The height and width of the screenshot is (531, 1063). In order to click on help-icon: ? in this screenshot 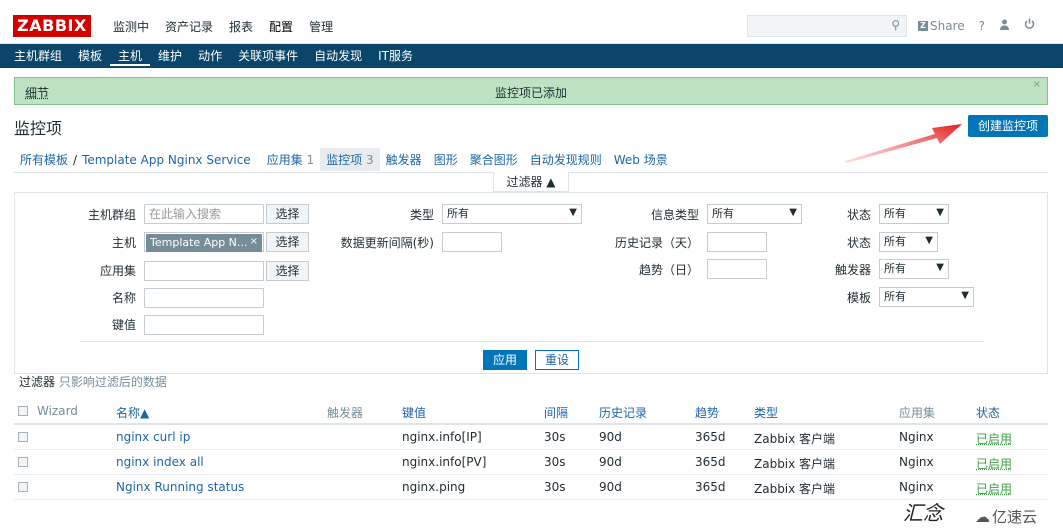, I will do `click(982, 26)`.